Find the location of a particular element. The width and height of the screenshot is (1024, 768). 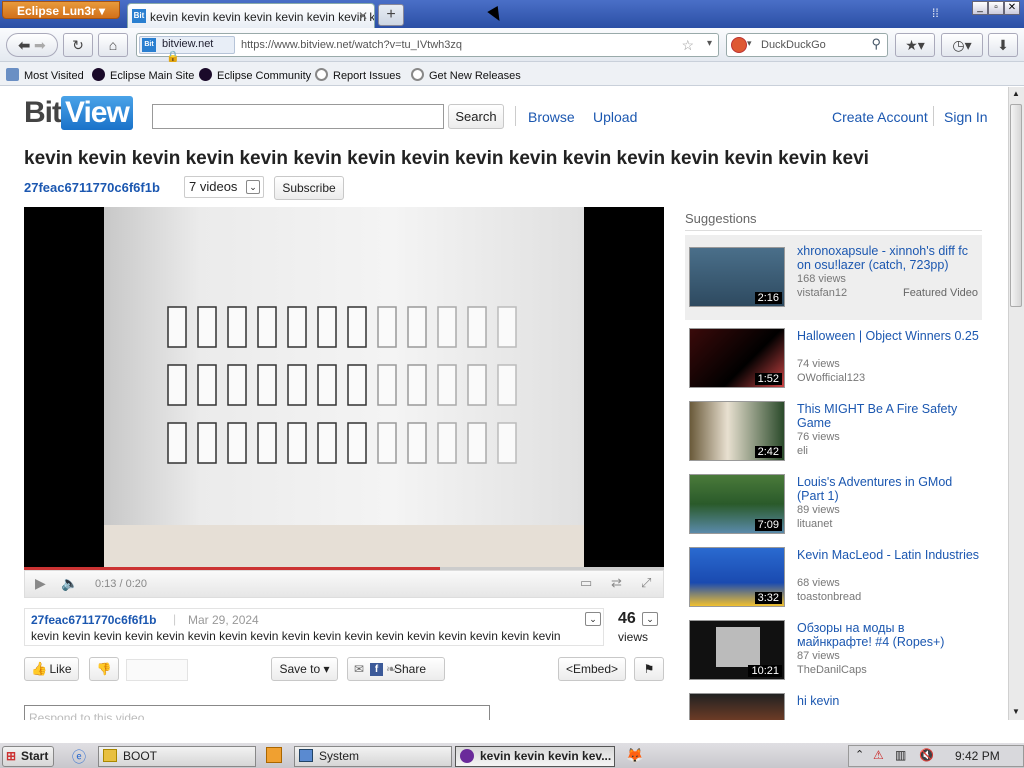

popout-icon: ▭ is located at coordinates (586, 583).